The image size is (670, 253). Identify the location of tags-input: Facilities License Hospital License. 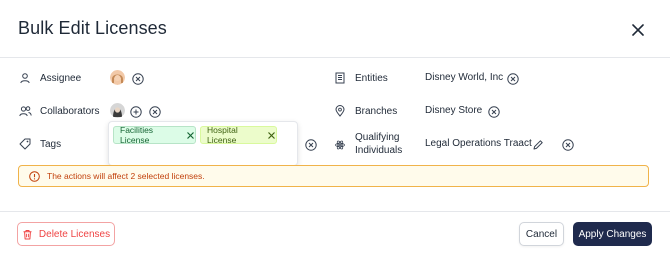
(203, 143).